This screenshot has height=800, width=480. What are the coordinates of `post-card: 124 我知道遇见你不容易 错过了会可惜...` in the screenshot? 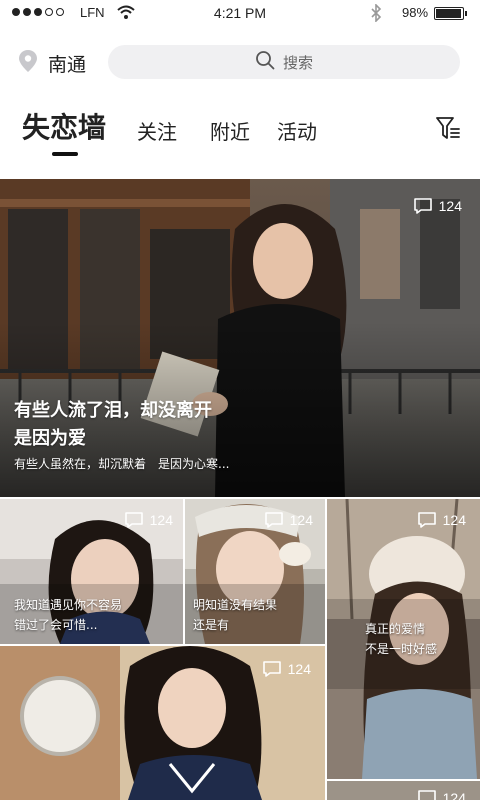 It's located at (91, 571).